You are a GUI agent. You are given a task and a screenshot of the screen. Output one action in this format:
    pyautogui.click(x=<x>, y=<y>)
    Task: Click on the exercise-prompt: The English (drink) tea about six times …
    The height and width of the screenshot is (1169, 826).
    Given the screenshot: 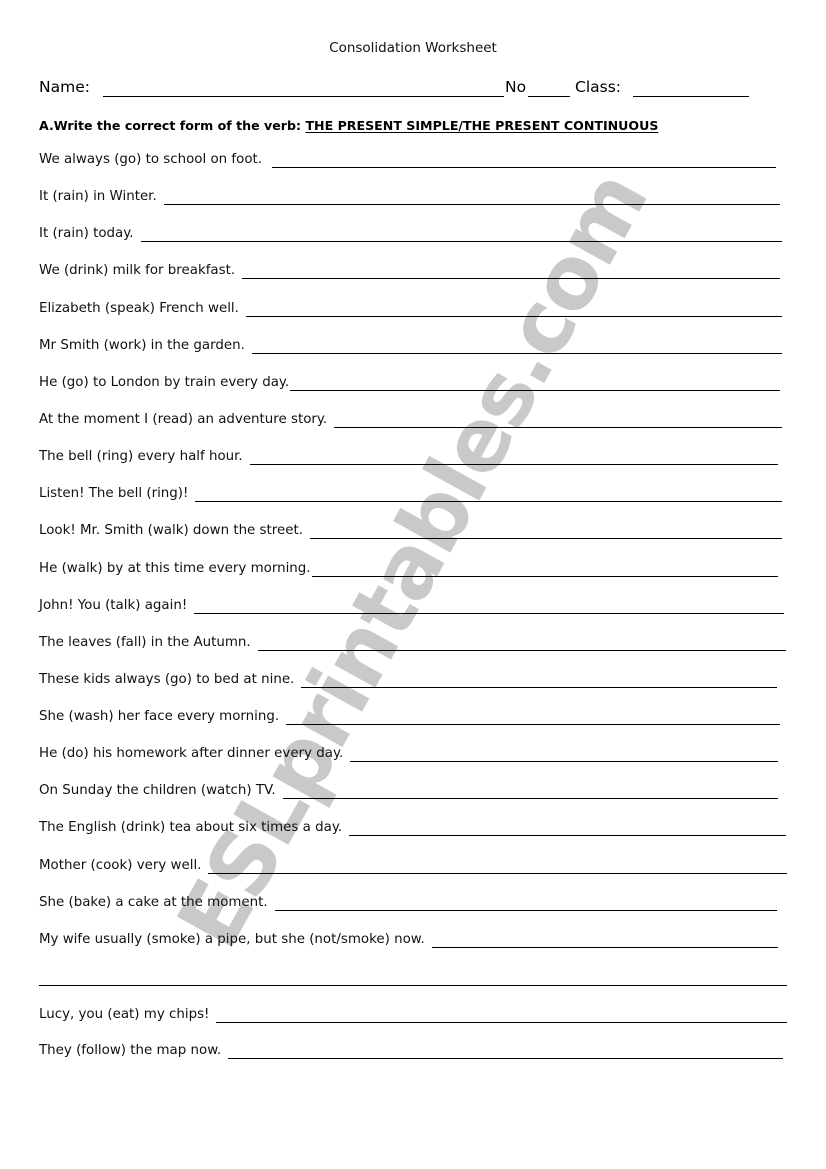 What is the action you would take?
    pyautogui.click(x=191, y=827)
    